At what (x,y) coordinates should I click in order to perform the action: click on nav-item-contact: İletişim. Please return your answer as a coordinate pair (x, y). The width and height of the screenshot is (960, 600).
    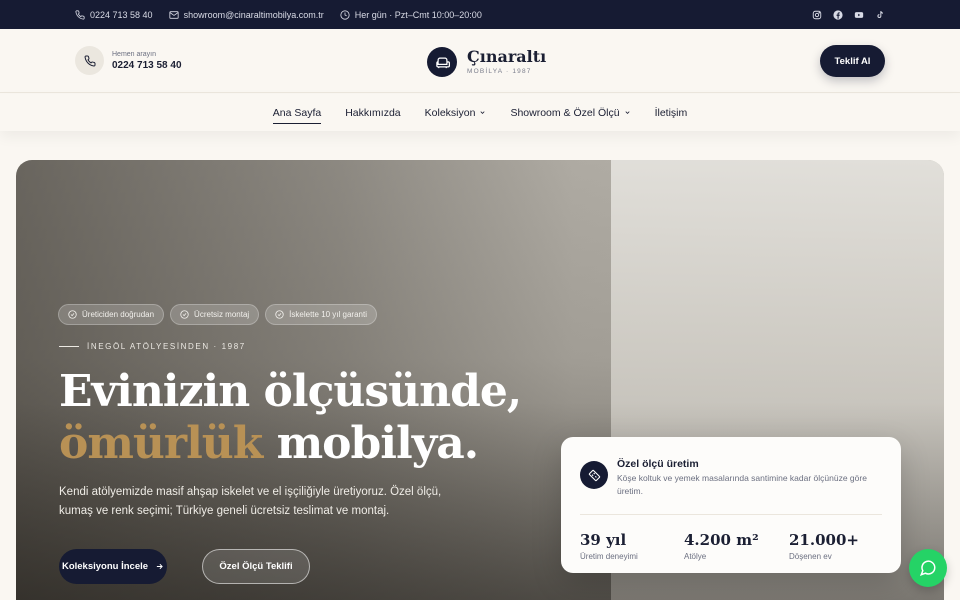
    Looking at the image, I should click on (671, 112).